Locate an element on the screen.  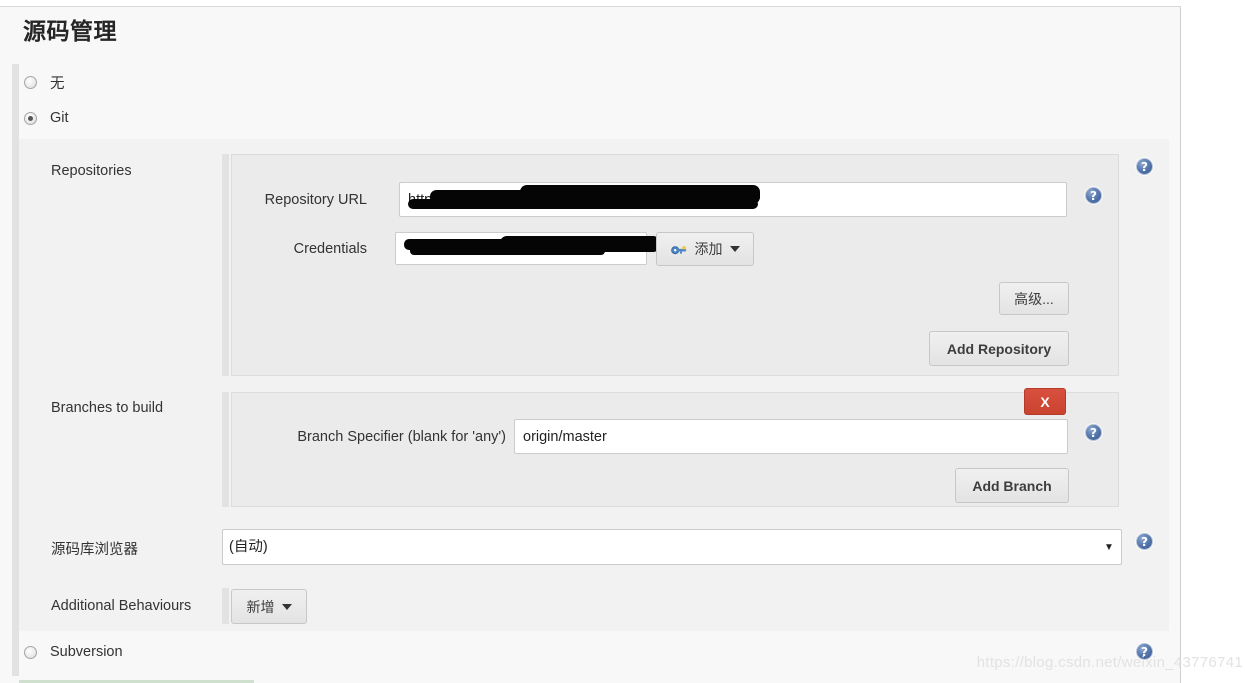
key-icon is located at coordinates (678, 250).